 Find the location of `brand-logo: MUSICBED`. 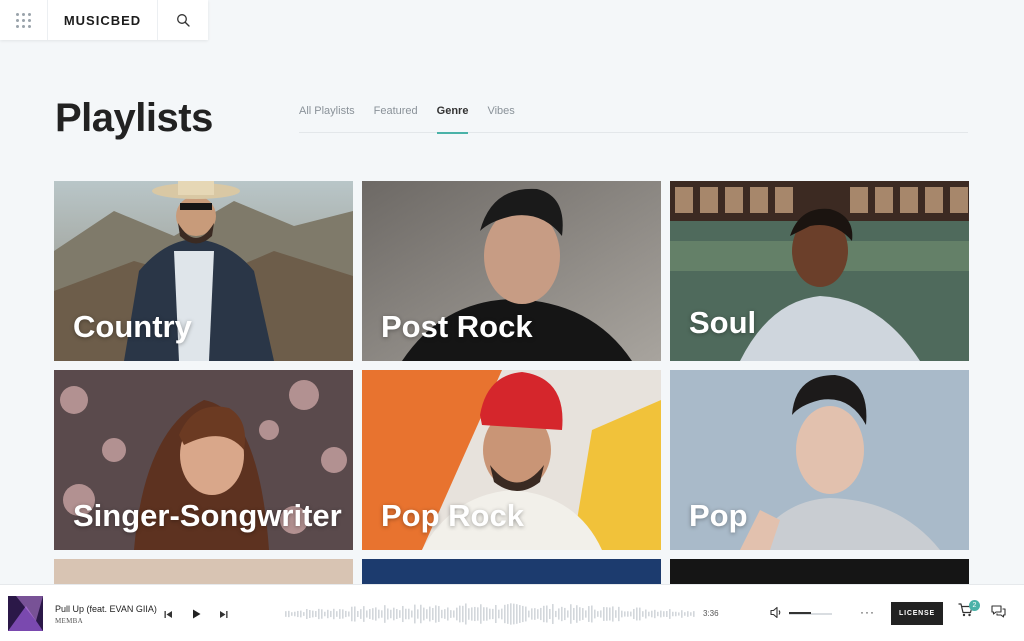

brand-logo: MUSICBED is located at coordinates (103, 20).